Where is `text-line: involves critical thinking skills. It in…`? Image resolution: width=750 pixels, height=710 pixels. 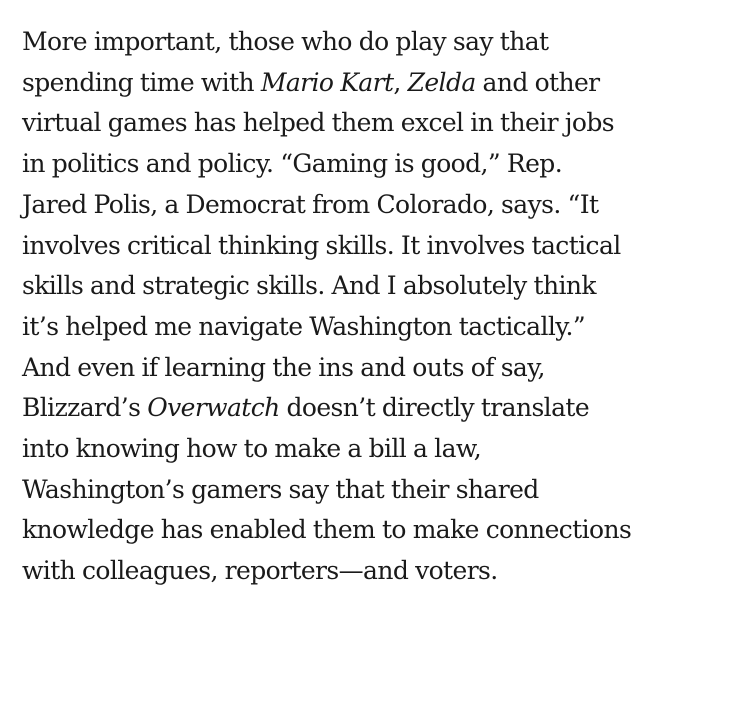
text-line: involves critical thinking skills. It in… is located at coordinates (321, 245).